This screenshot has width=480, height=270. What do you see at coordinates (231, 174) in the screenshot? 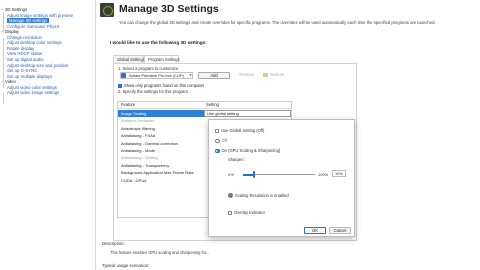
I see `slider-min-label: 0%` at bounding box center [231, 174].